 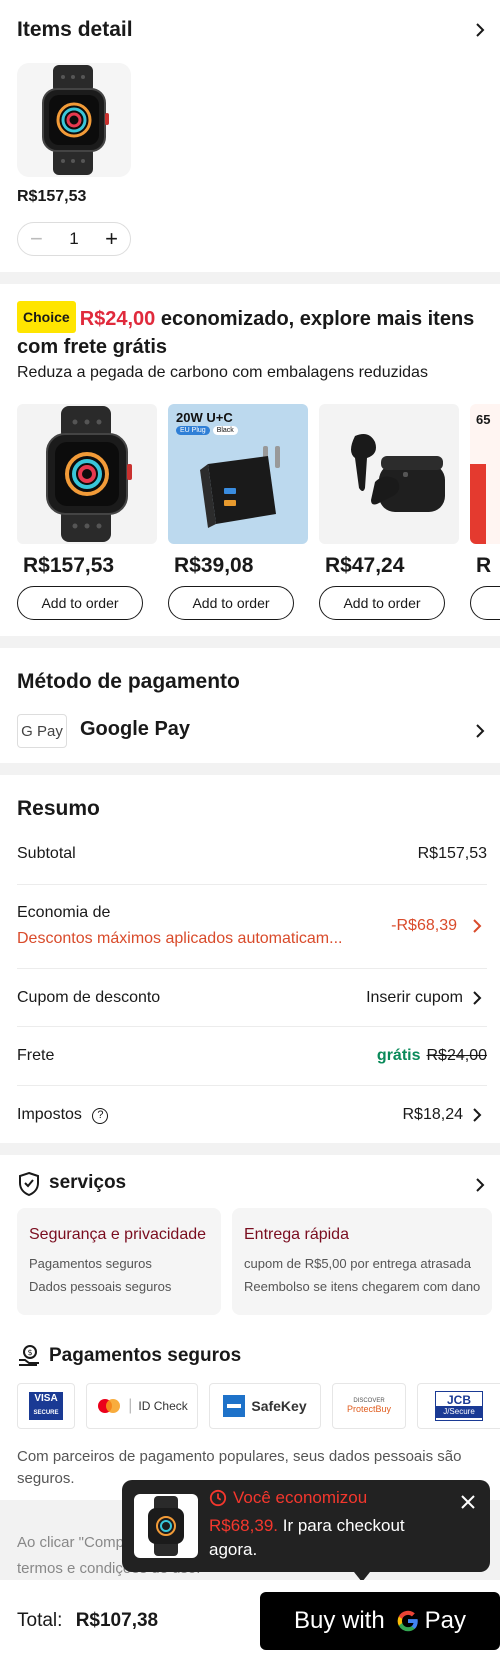 I want to click on recommended-product-partial: 65 R, so click(x=485, y=512).